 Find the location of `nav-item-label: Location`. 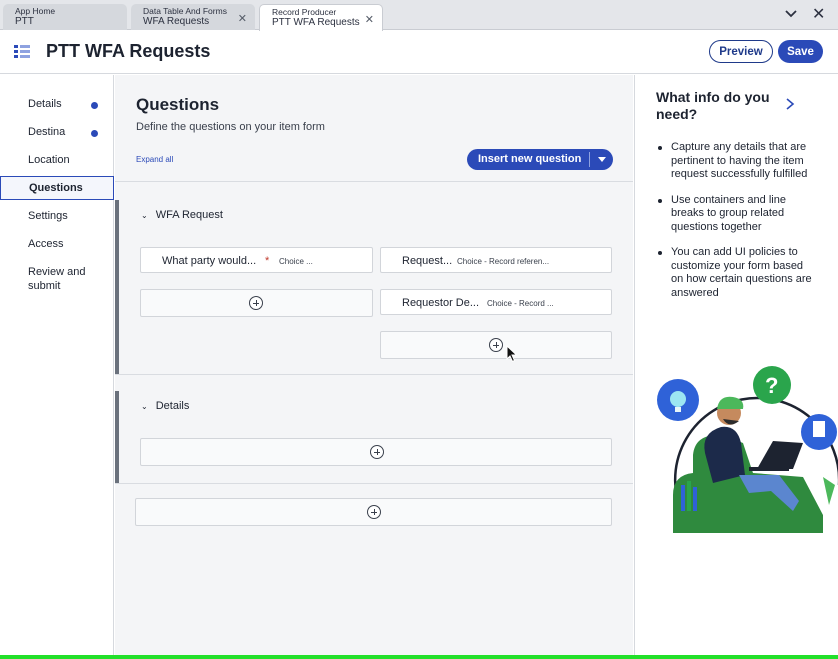

nav-item-label: Location is located at coordinates (49, 160).